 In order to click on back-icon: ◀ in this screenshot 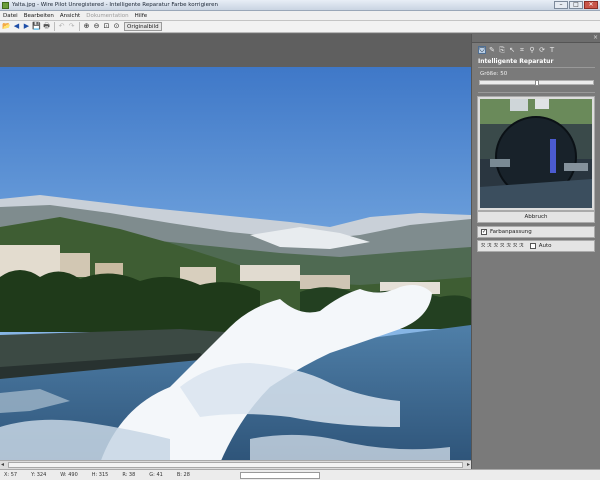, I will do `click(16, 26)`.